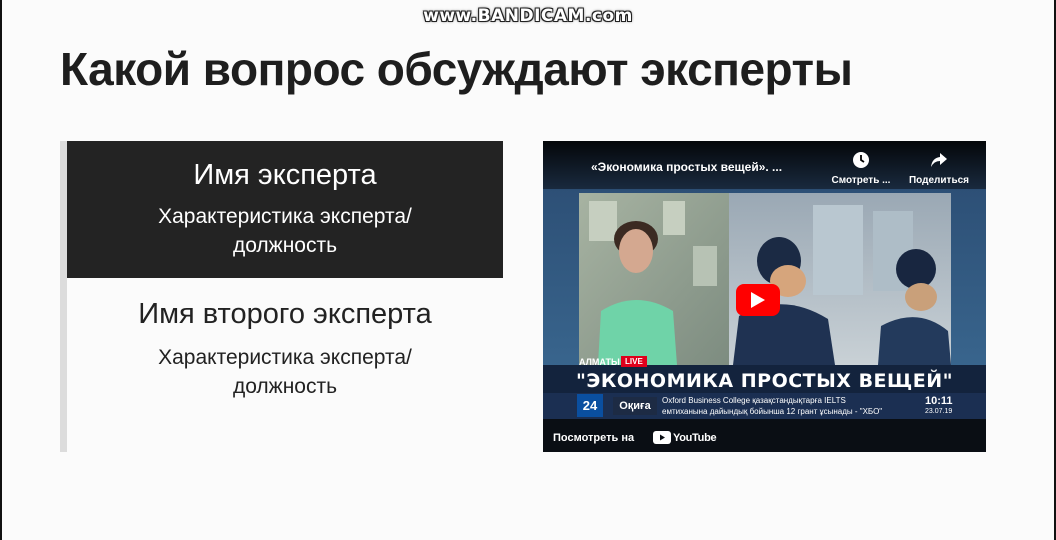 The height and width of the screenshot is (540, 1056). What do you see at coordinates (634, 361) in the screenshot?
I see `live-badge: LIVE` at bounding box center [634, 361].